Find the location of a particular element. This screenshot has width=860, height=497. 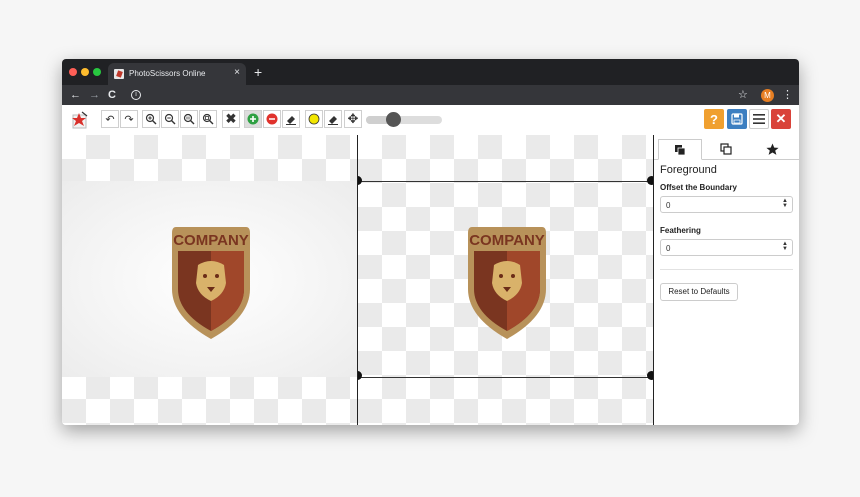

move-arrows-icon: ✥ is located at coordinates (353, 118).